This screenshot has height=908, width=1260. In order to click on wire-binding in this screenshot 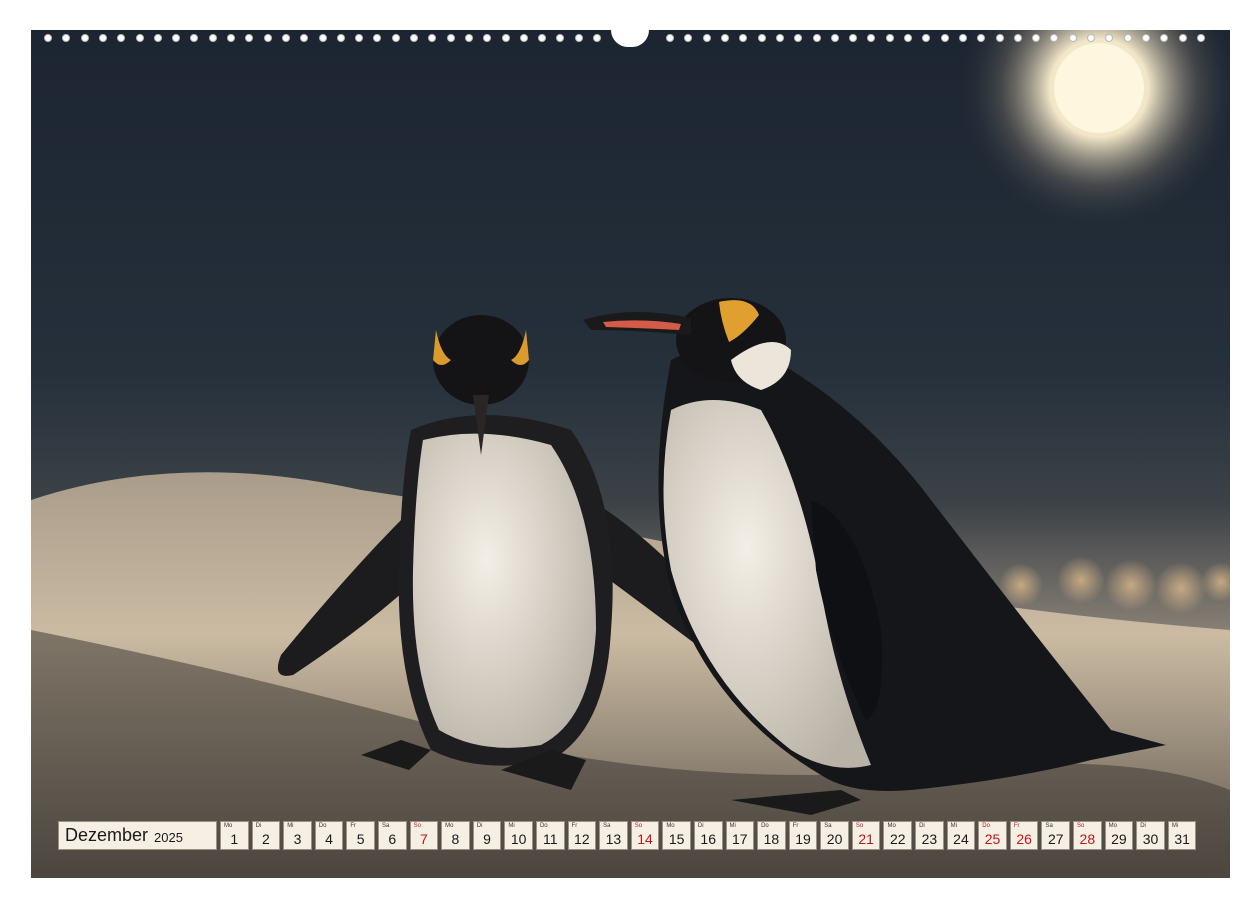, I will do `click(630, 38)`.